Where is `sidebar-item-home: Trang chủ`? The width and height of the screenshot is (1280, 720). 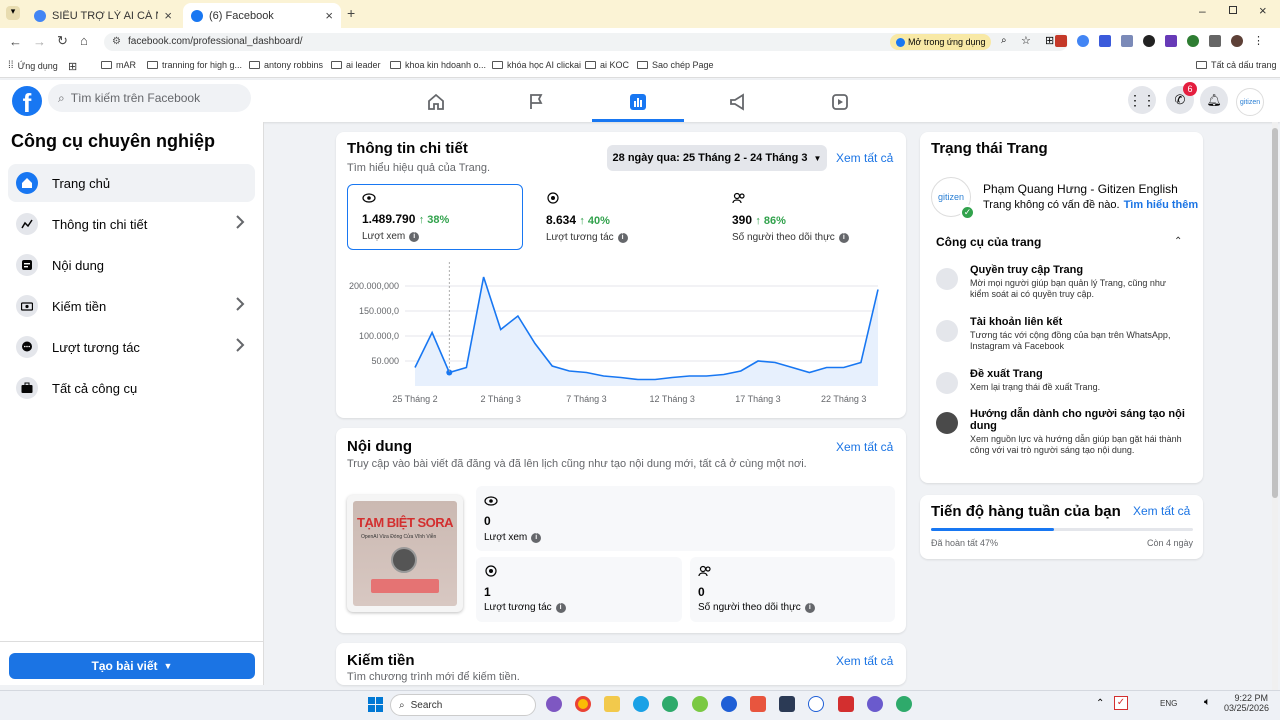
sidebar-item-home: Trang chủ is located at coordinates (131, 183).